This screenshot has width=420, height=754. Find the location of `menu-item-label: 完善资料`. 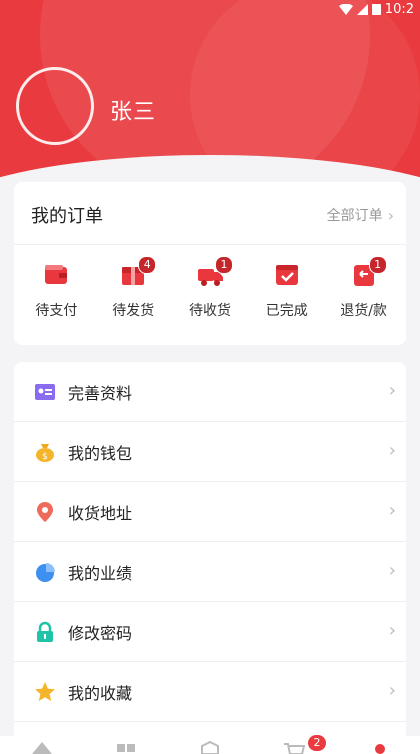

menu-item-label: 完善资料 is located at coordinates (100, 393).